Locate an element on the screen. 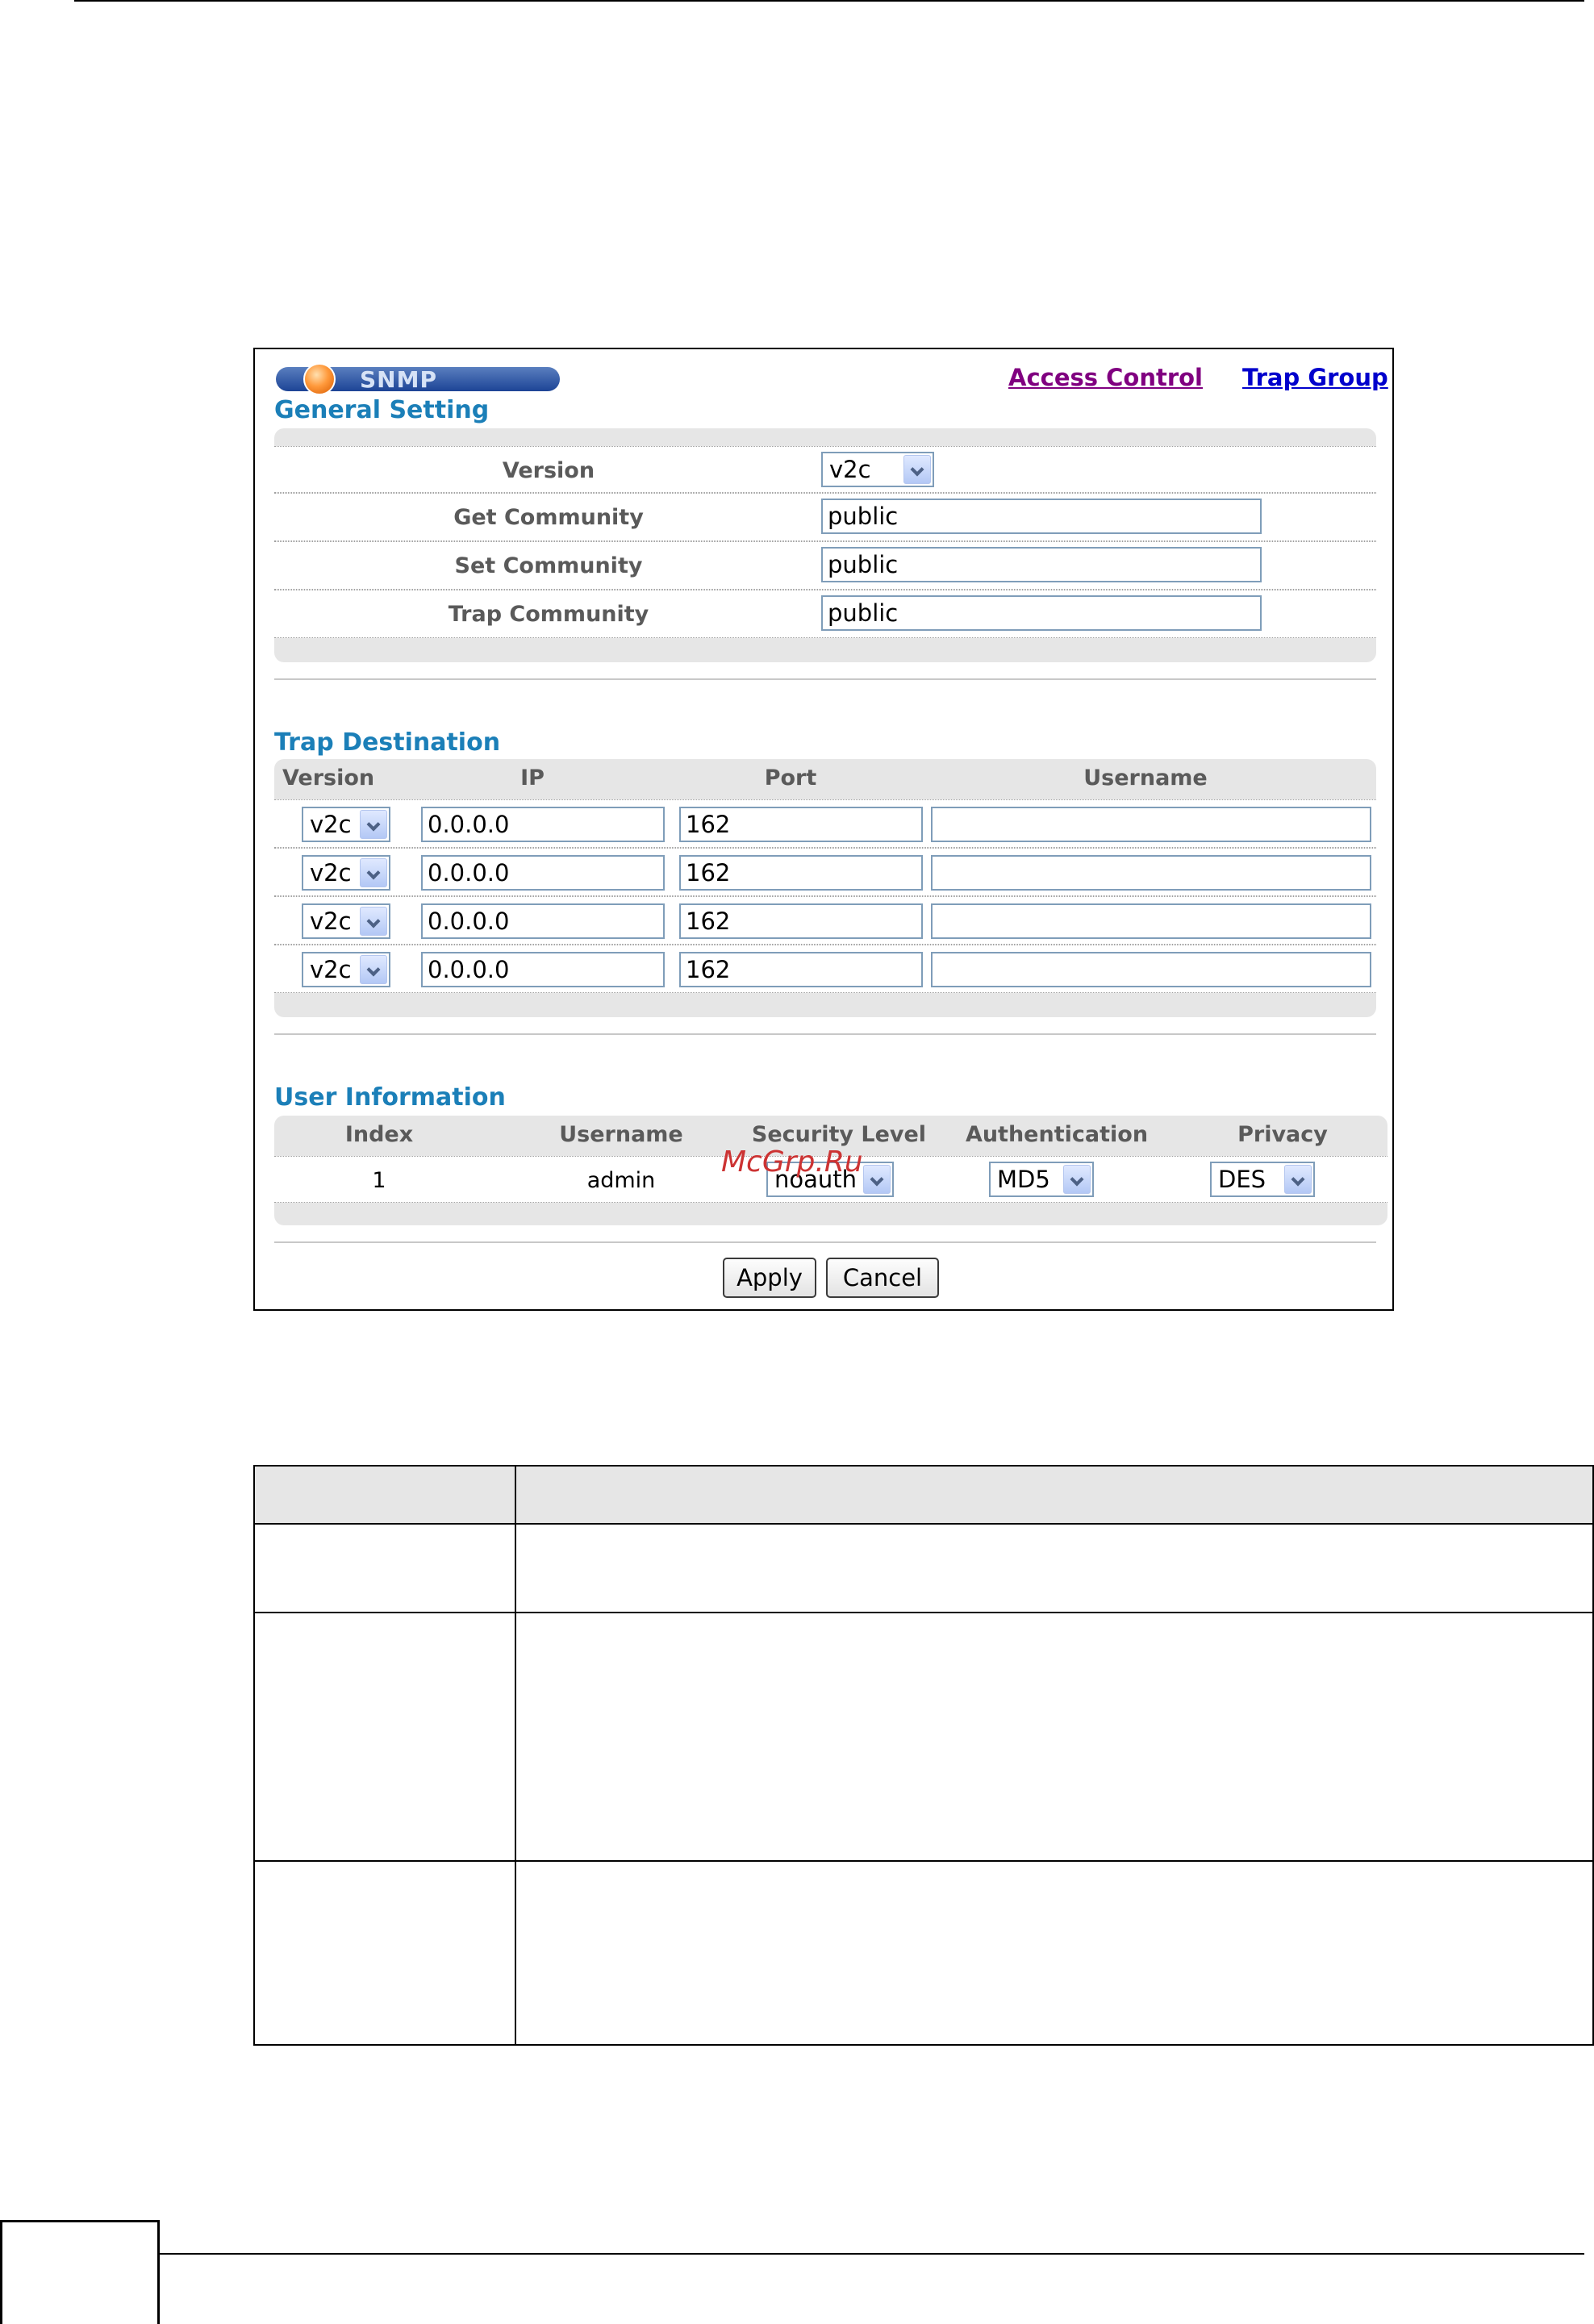 This screenshot has width=1594, height=2324. get-community-label: Get Community is located at coordinates (548, 517).